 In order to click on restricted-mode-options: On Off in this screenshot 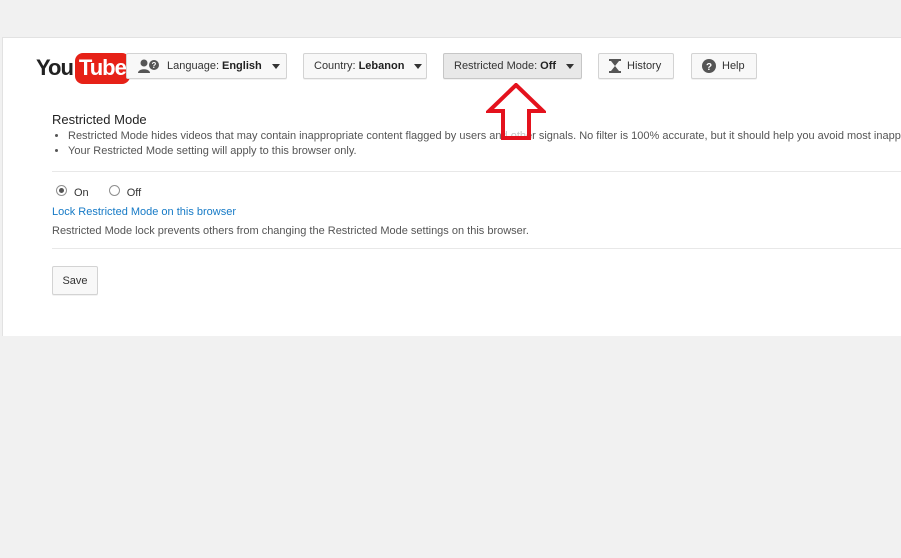, I will do `click(108, 191)`.